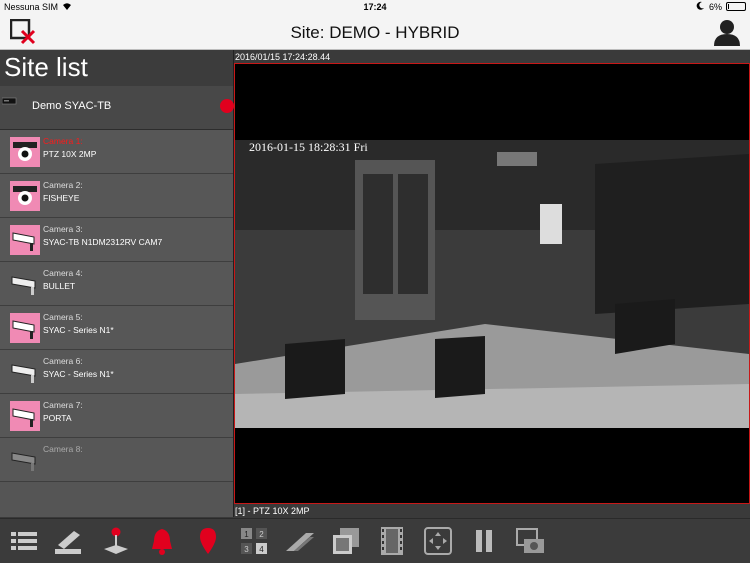 This screenshot has height=563, width=750. Describe the element at coordinates (272, 511) in the screenshot. I see `video-caption: [1] - PTZ 10X 2MP` at that location.